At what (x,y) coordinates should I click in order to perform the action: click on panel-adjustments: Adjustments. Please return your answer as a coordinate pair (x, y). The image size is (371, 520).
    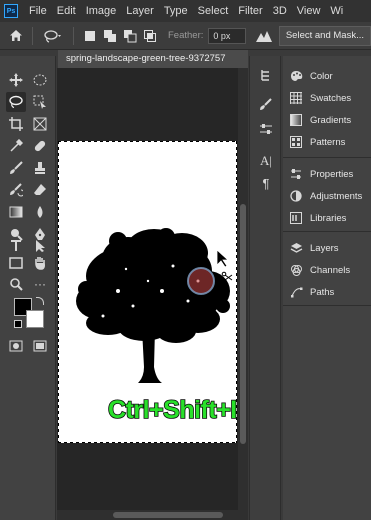
    Looking at the image, I should click on (325, 196).